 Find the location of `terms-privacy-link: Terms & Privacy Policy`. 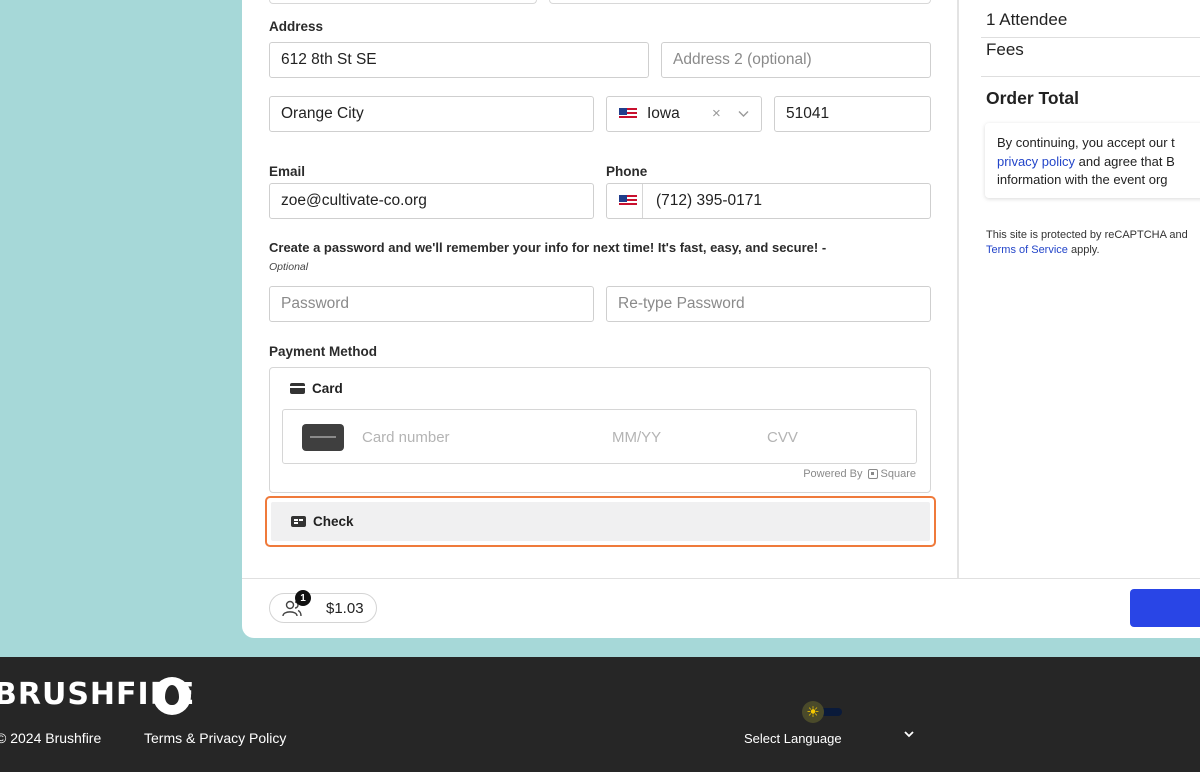

terms-privacy-link: Terms & Privacy Policy is located at coordinates (215, 738).